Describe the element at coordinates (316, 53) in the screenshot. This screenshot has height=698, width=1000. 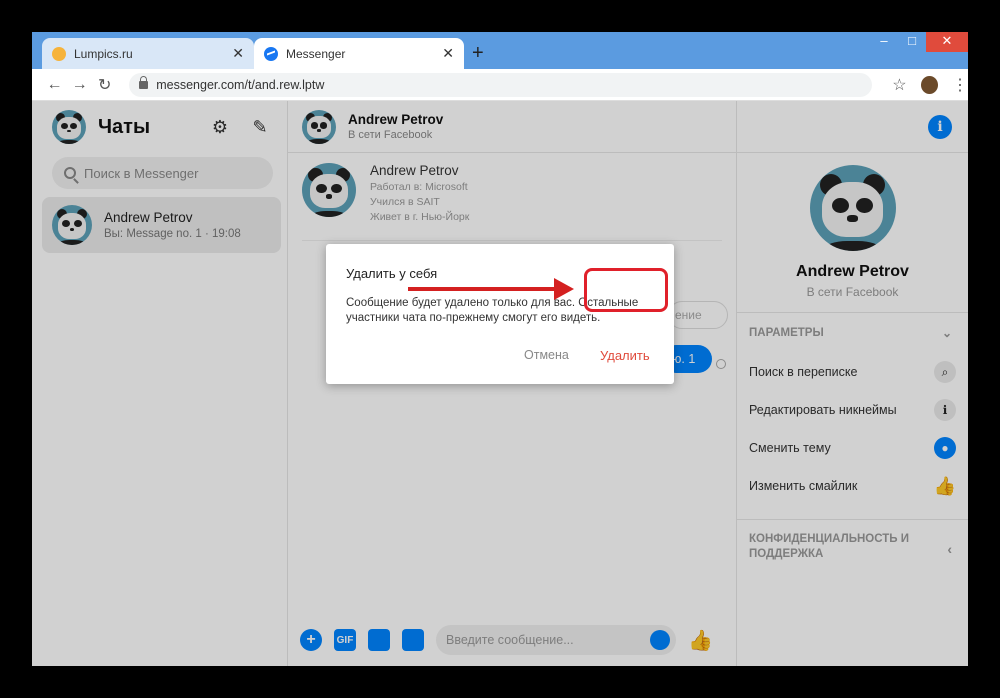
I see `tab-title: Messenger` at that location.